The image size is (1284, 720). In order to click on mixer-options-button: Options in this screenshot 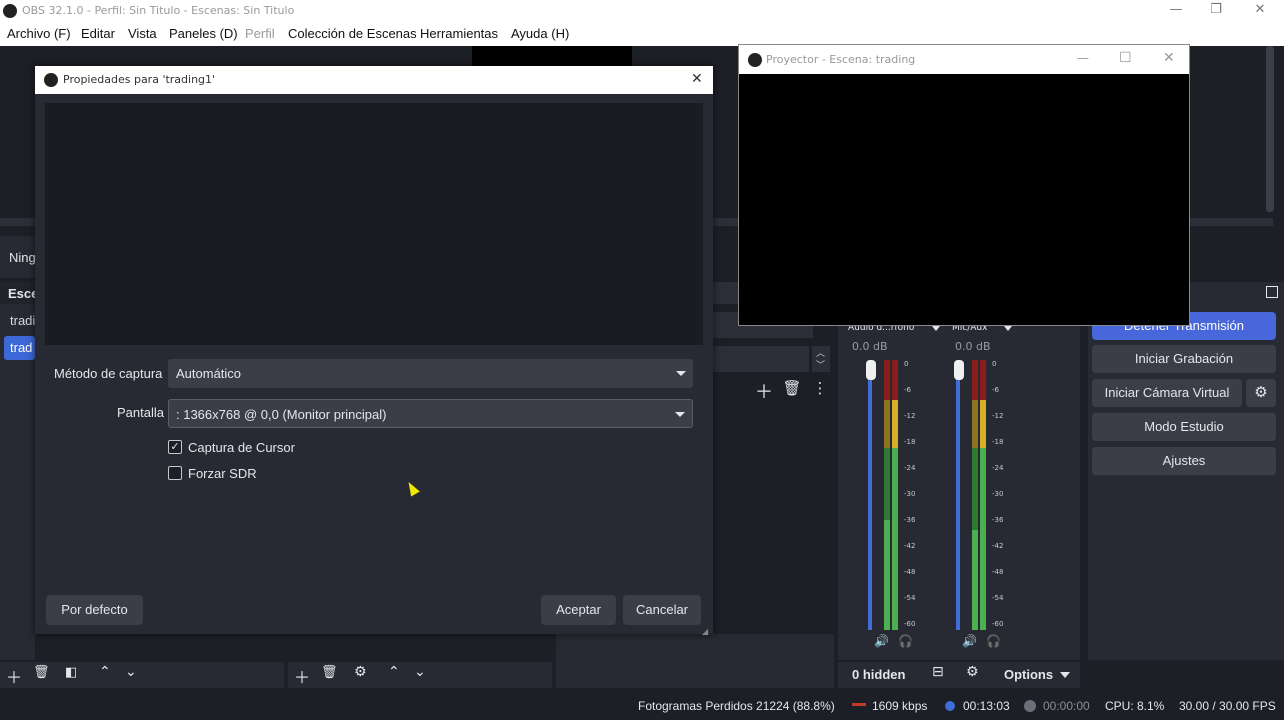, I will do `click(1028, 674)`.